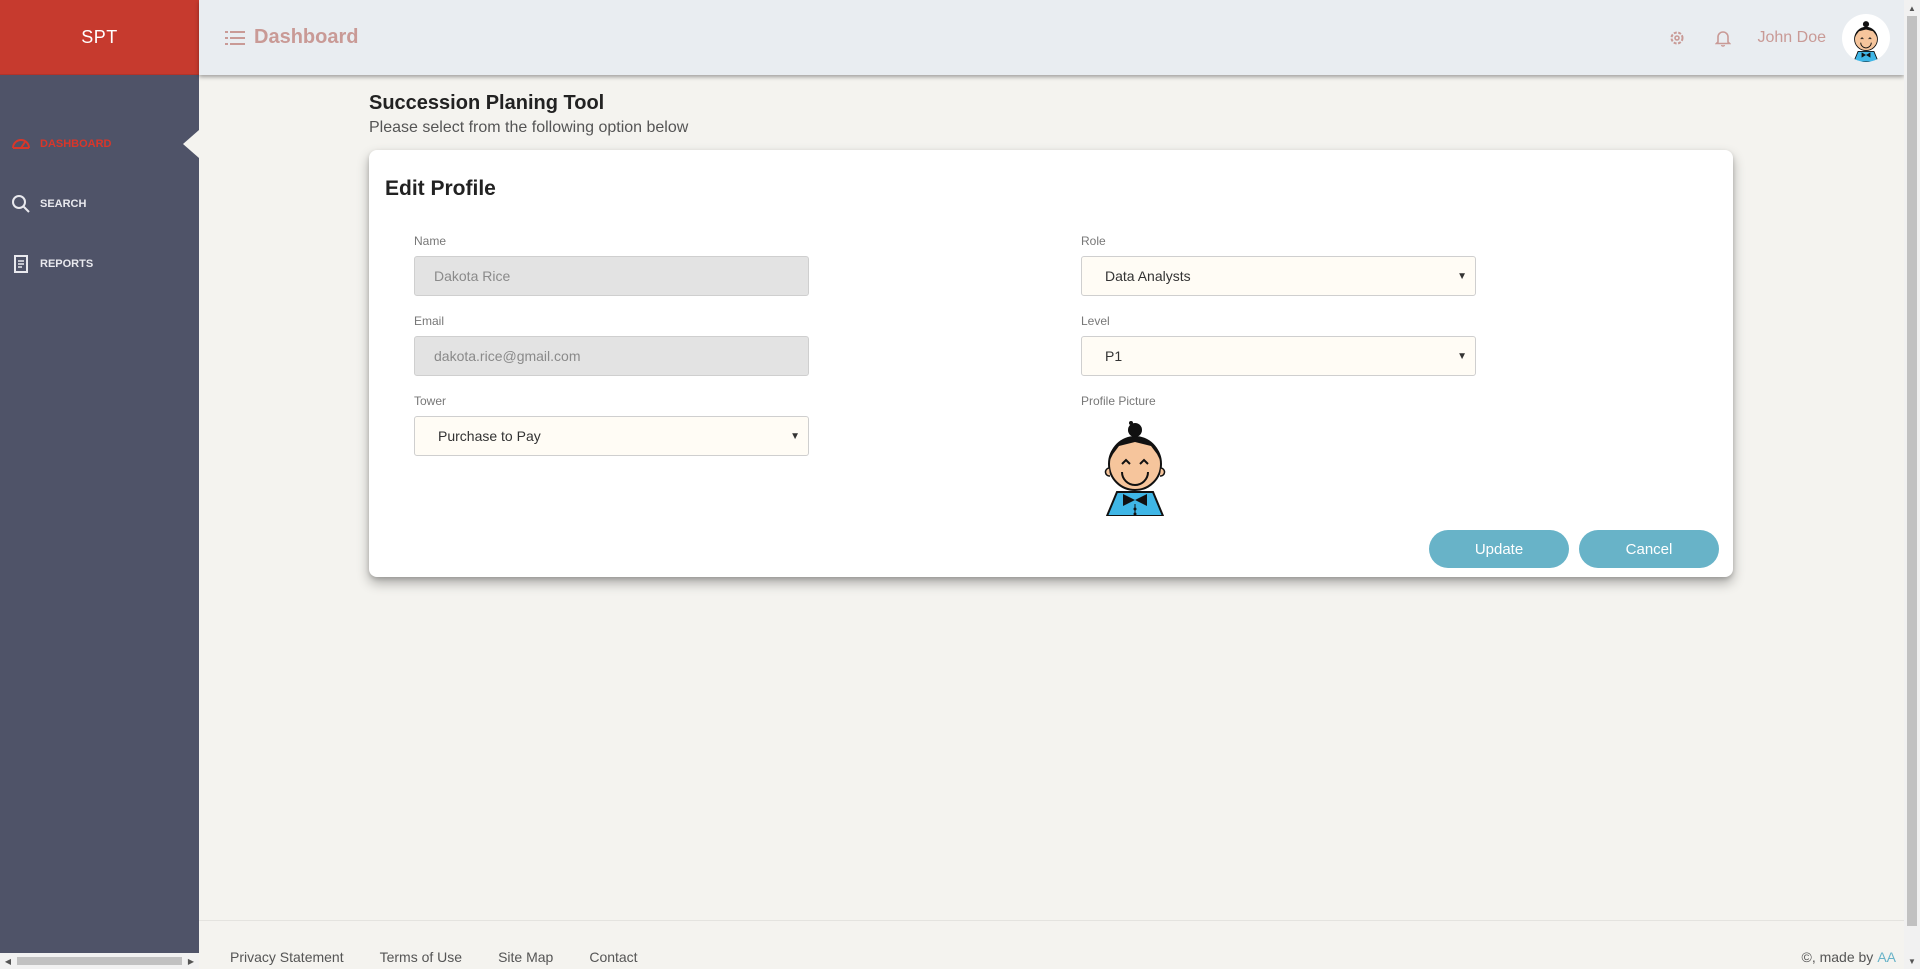 Image resolution: width=1920 pixels, height=969 pixels. What do you see at coordinates (67, 264) in the screenshot?
I see `sidebar-item-label: Reports` at bounding box center [67, 264].